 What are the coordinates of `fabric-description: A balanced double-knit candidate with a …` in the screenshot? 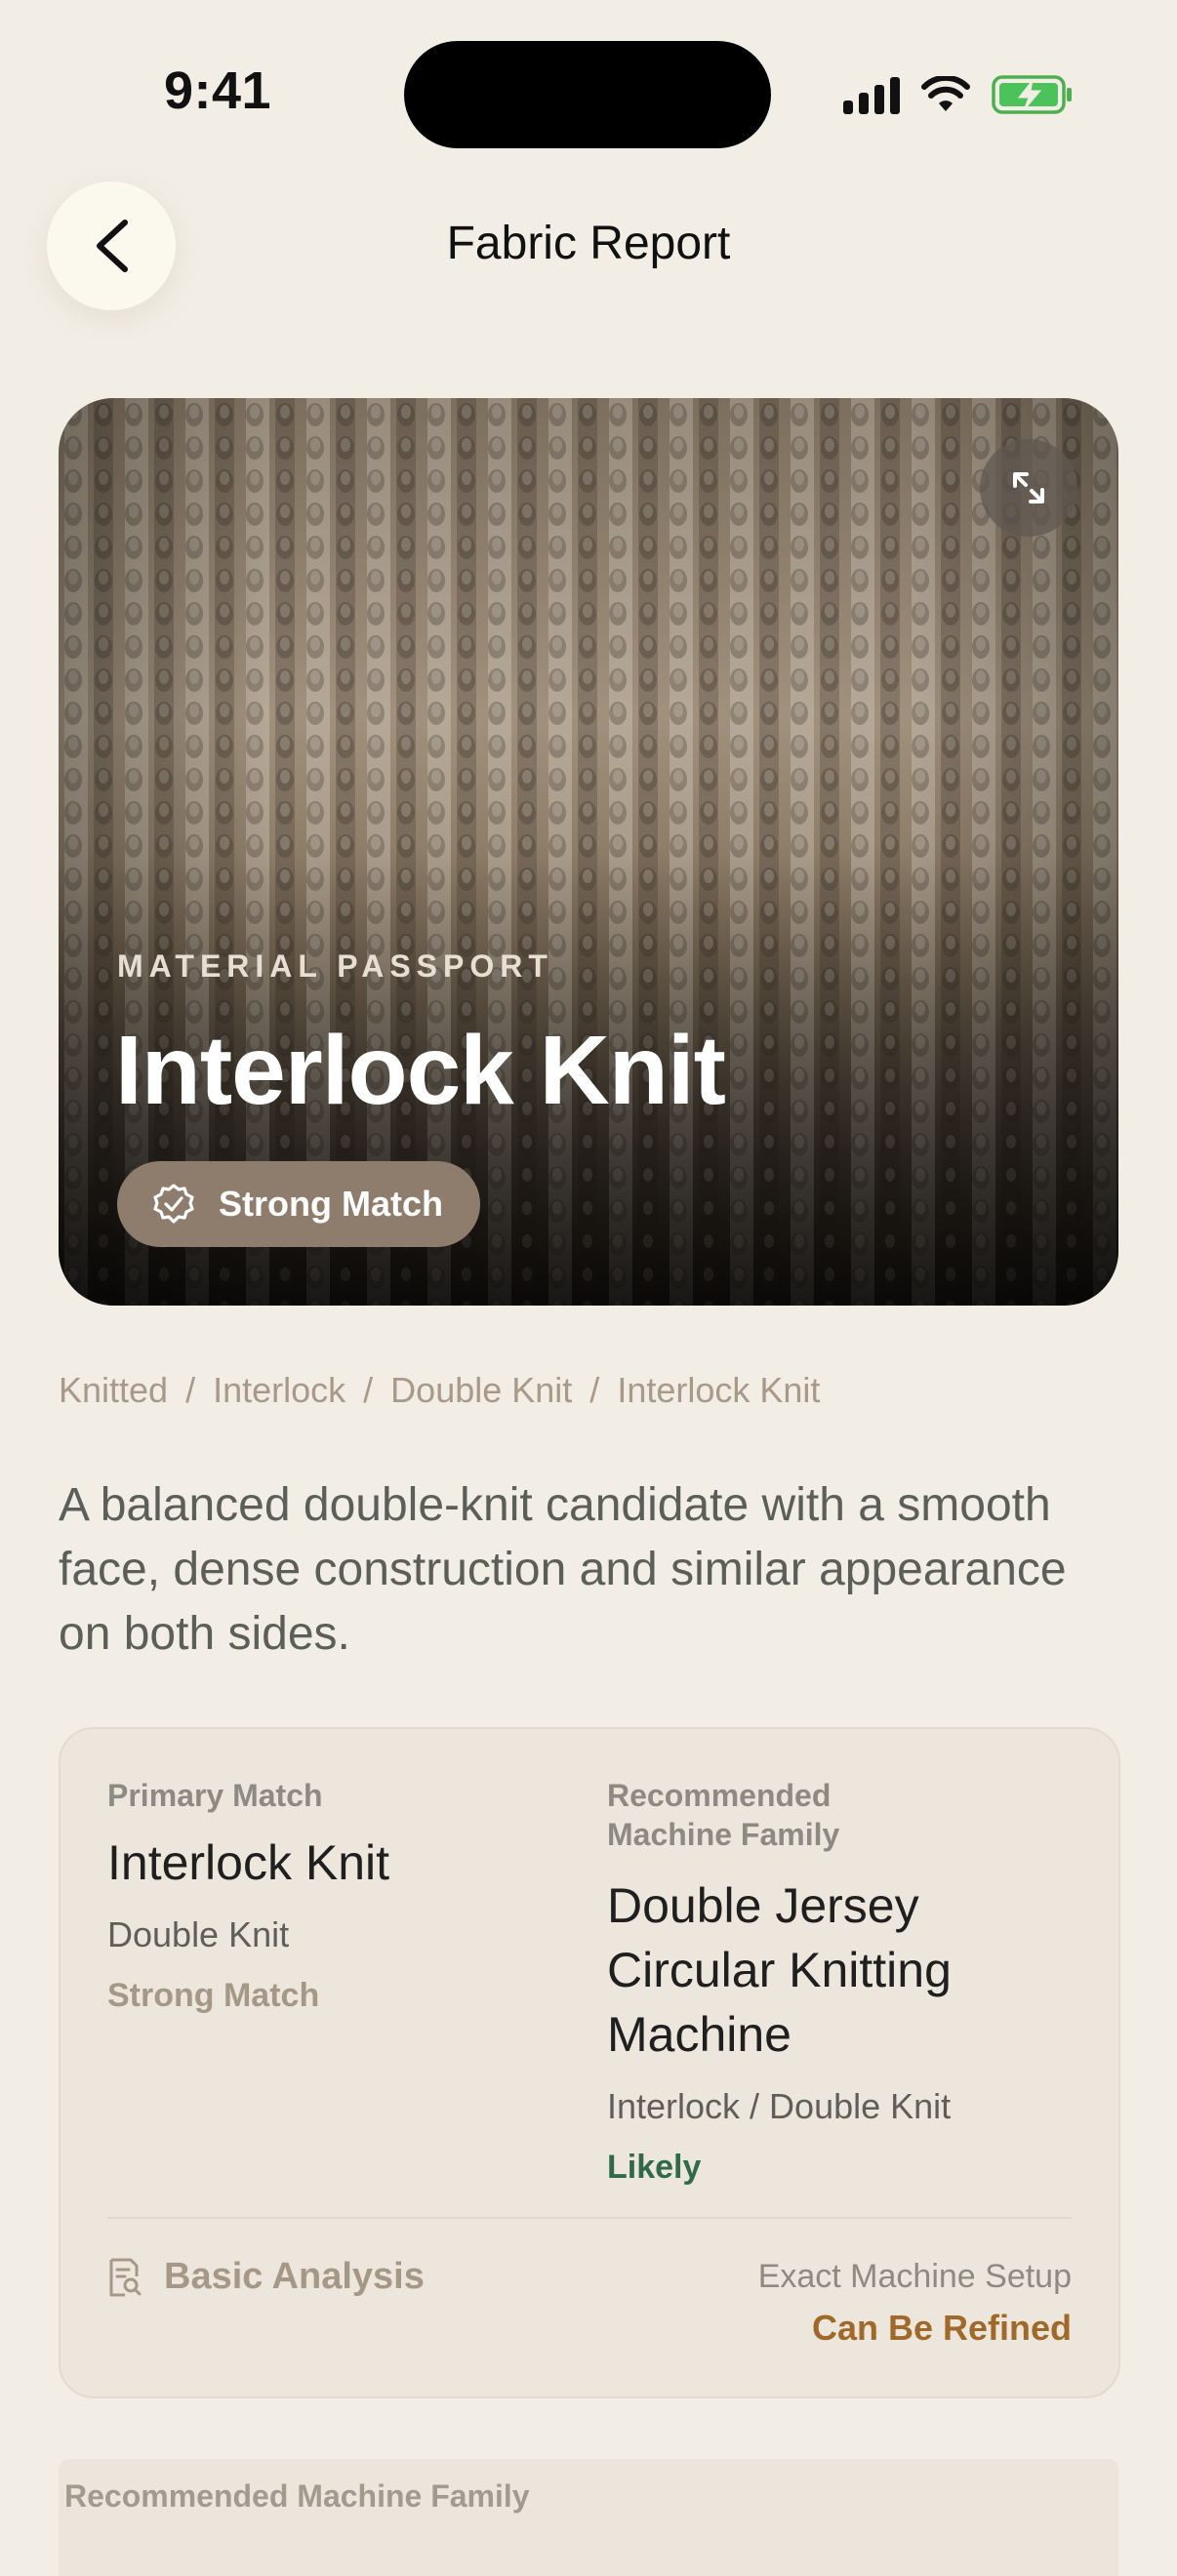 It's located at (563, 1569).